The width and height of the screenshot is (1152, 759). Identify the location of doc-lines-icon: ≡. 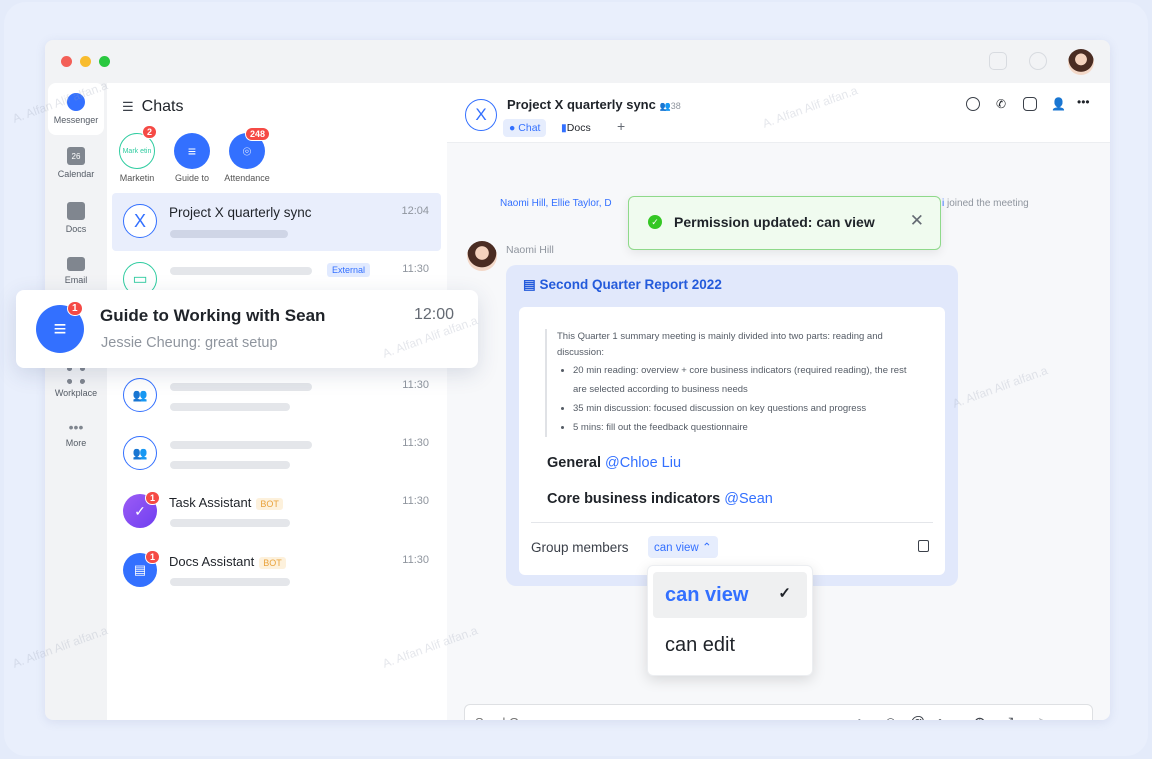
(192, 151).